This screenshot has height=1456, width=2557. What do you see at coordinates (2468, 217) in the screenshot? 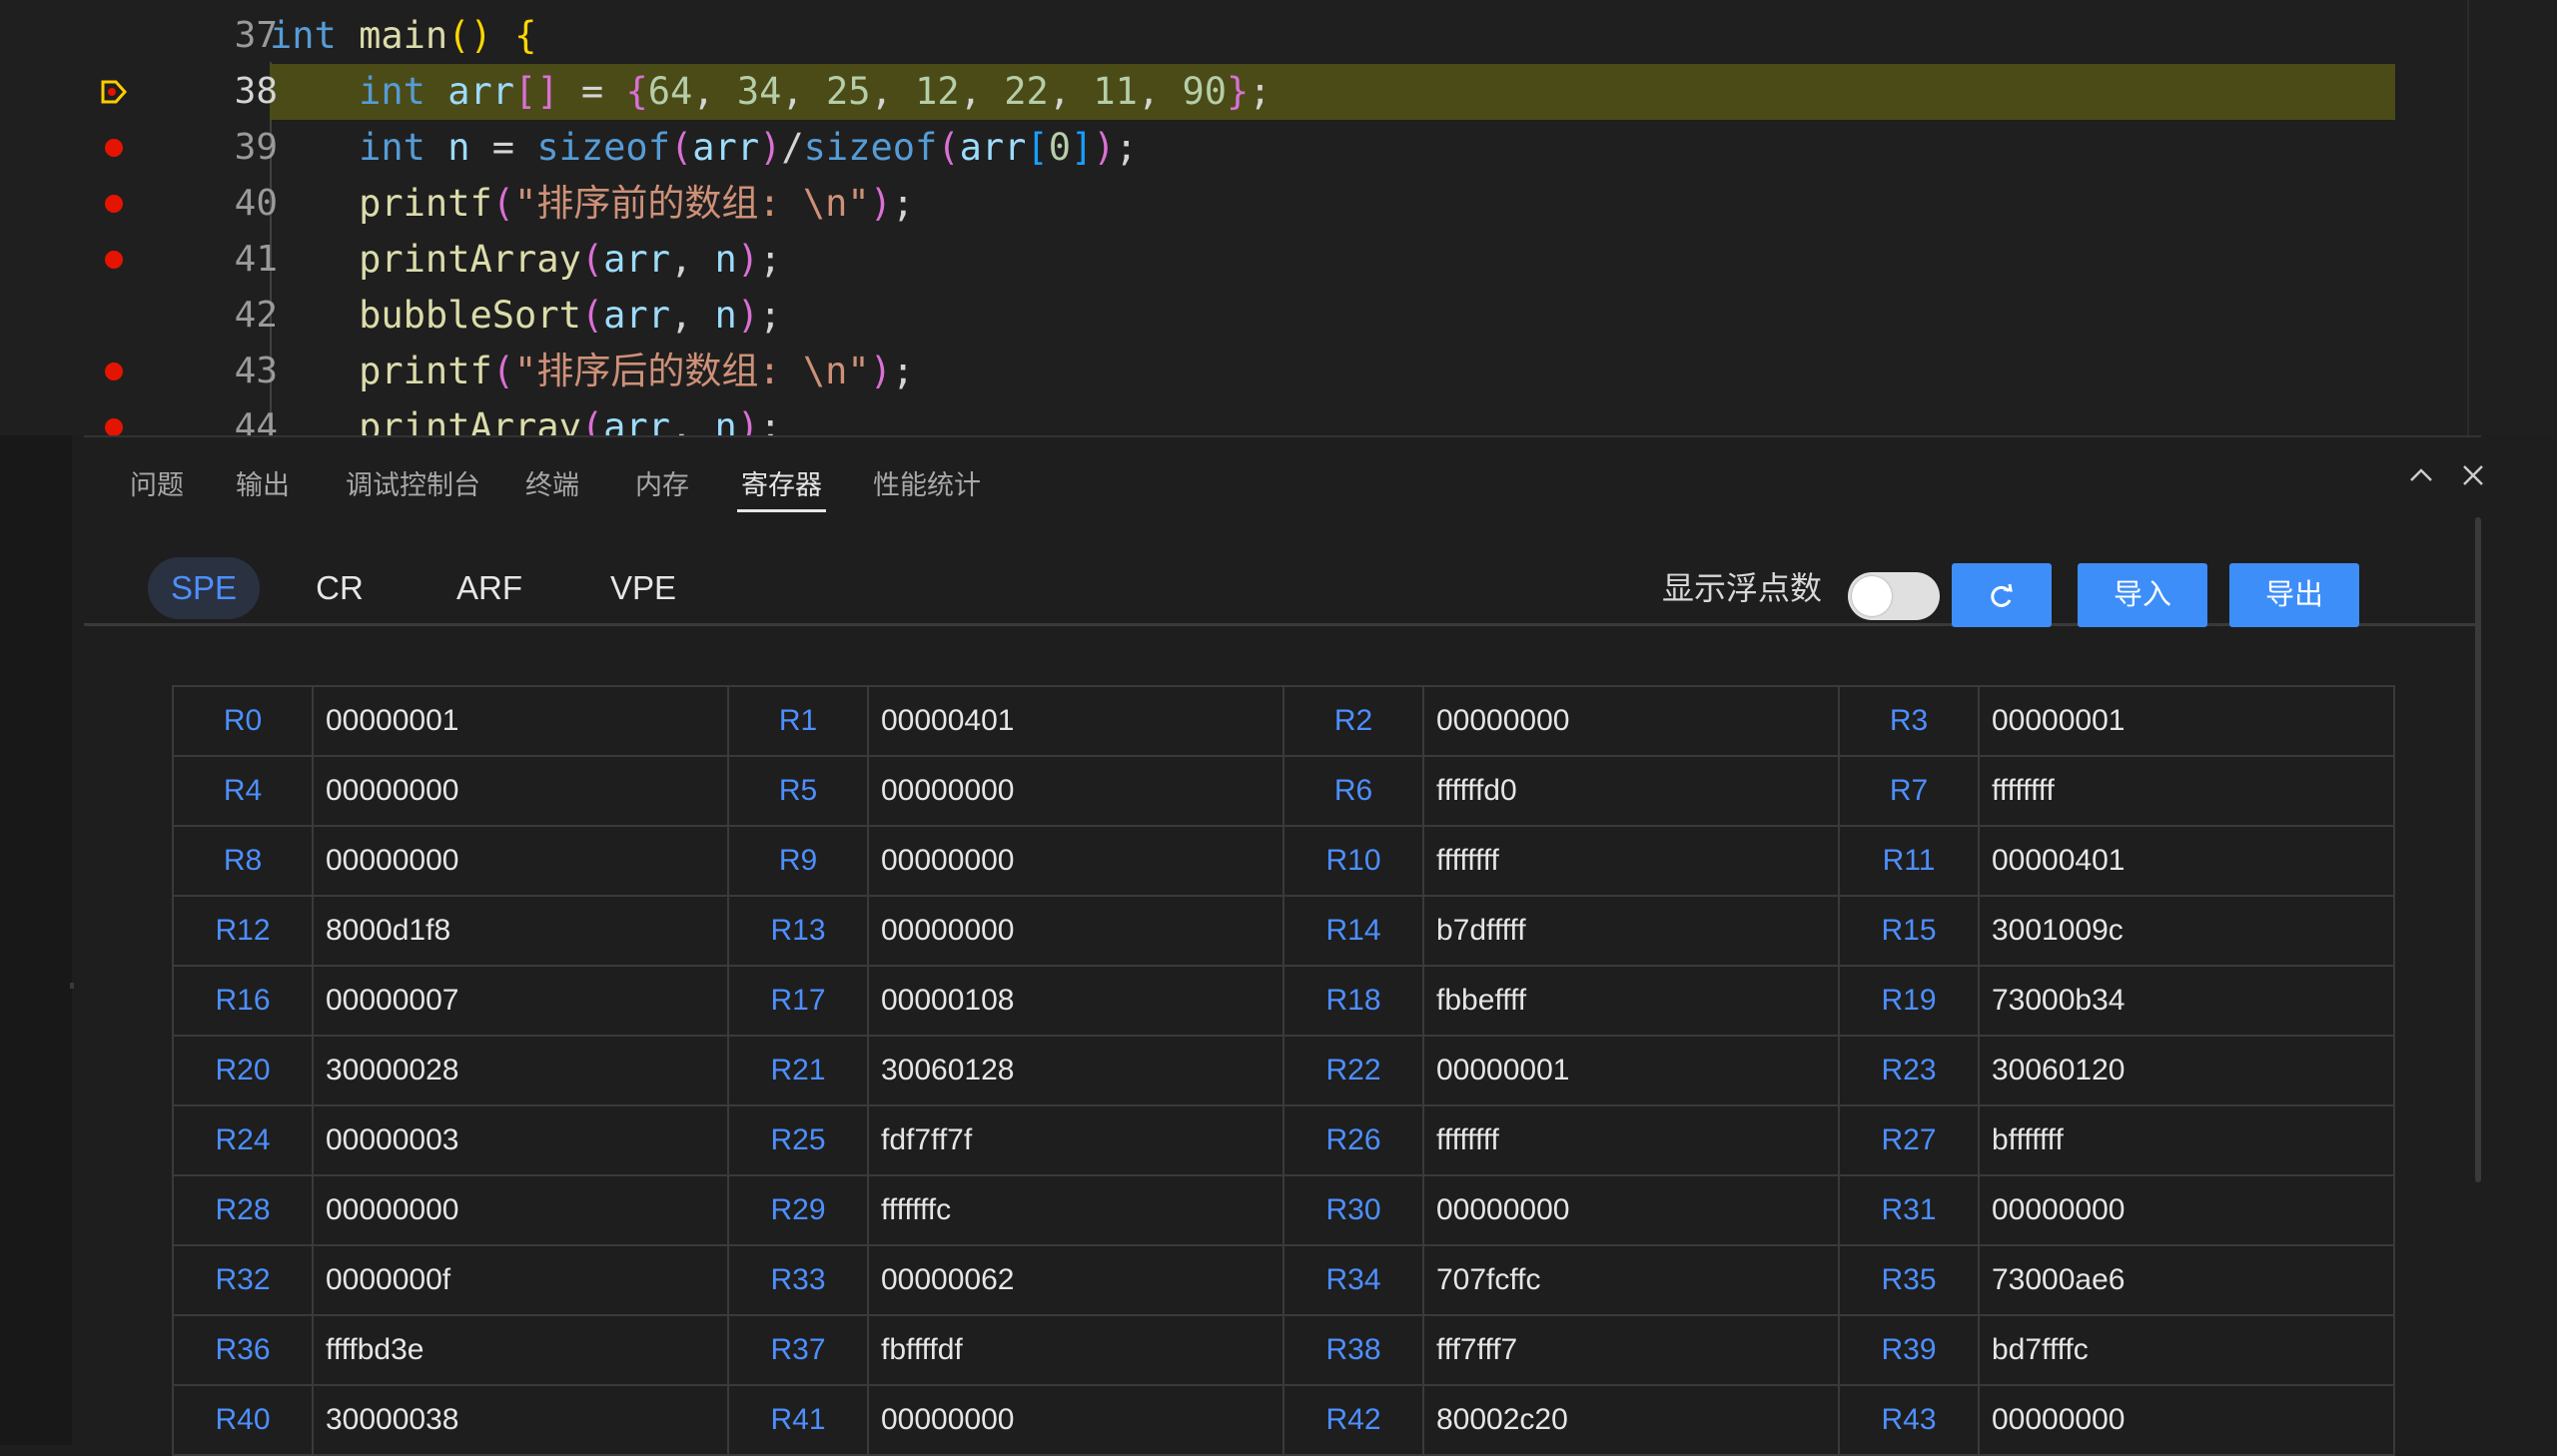
I see `editor-scrollbar` at bounding box center [2468, 217].